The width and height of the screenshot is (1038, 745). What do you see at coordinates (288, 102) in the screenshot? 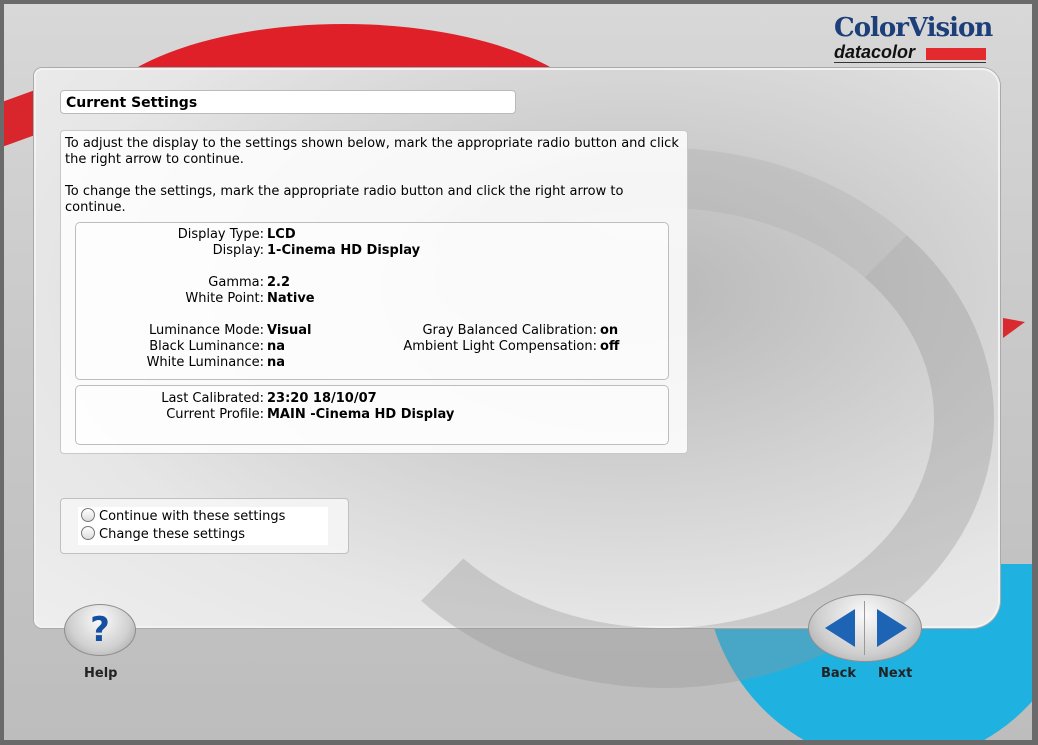
I see `page-title: Current Settings` at bounding box center [288, 102].